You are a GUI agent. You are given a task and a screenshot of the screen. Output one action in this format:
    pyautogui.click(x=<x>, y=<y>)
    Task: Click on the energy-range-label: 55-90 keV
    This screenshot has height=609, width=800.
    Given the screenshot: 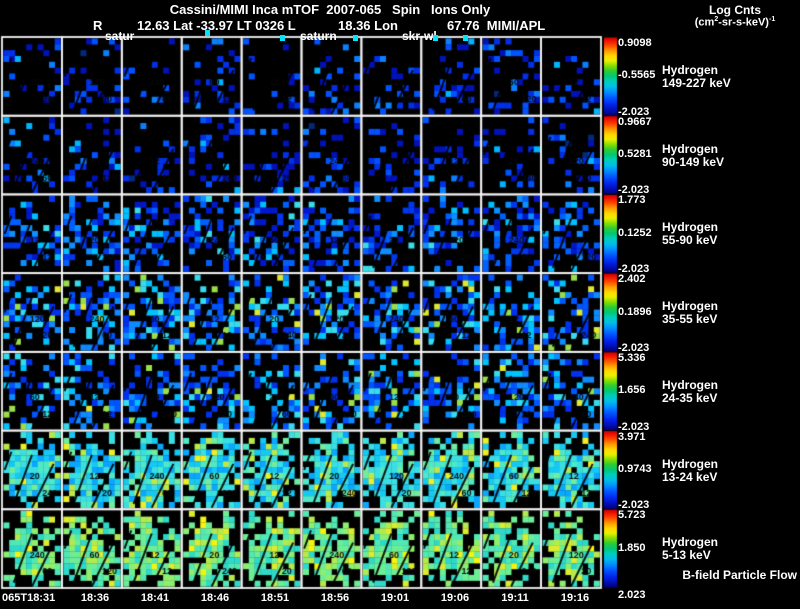 What is the action you would take?
    pyautogui.click(x=690, y=240)
    